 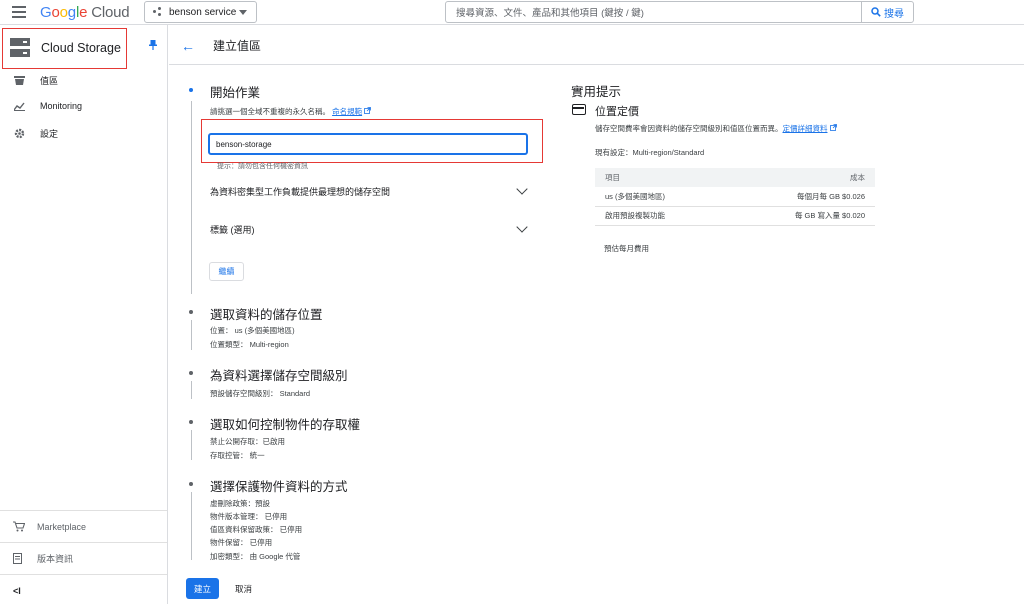 What do you see at coordinates (894, 14) in the screenshot?
I see `search-button-label: 搜尋` at bounding box center [894, 14].